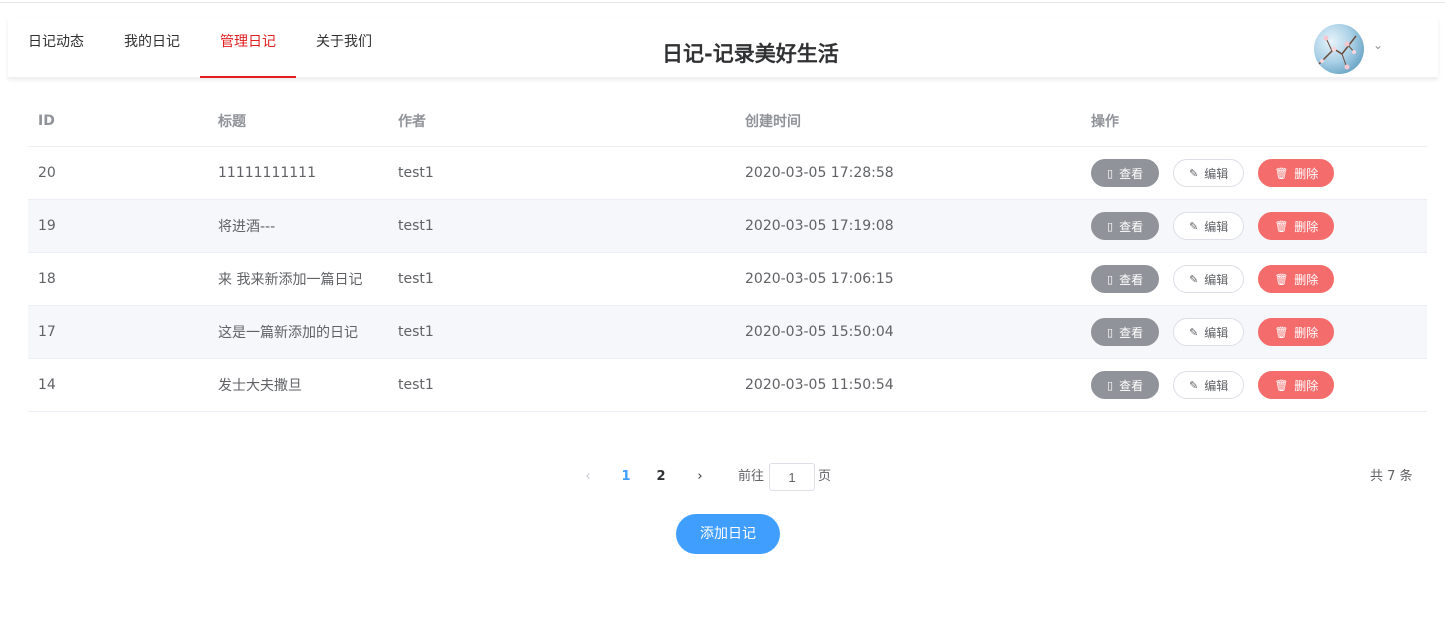  I want to click on goto-page-input, so click(792, 477).